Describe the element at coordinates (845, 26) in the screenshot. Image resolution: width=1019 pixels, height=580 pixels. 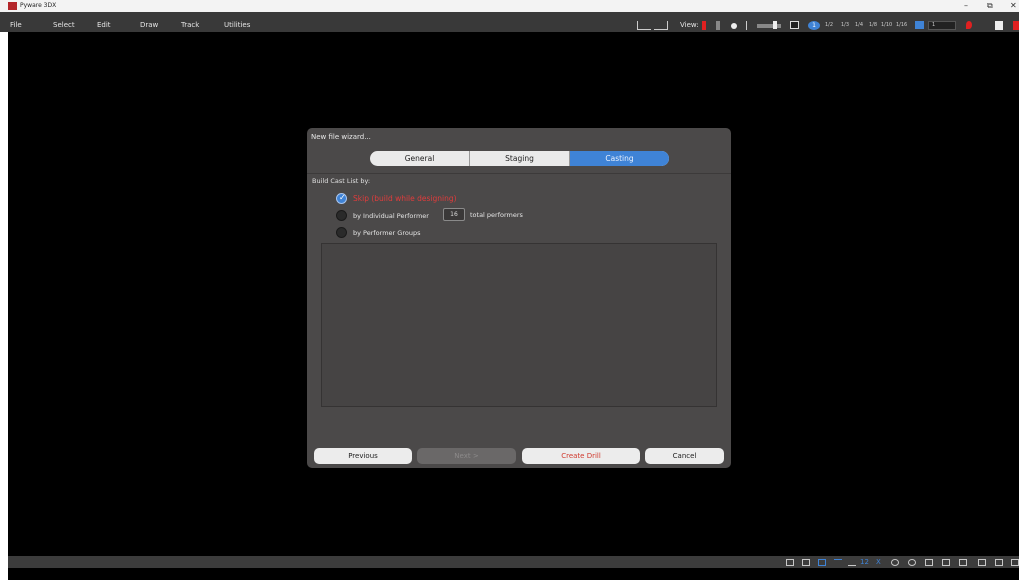
I see `fraction-third: 1/3` at that location.